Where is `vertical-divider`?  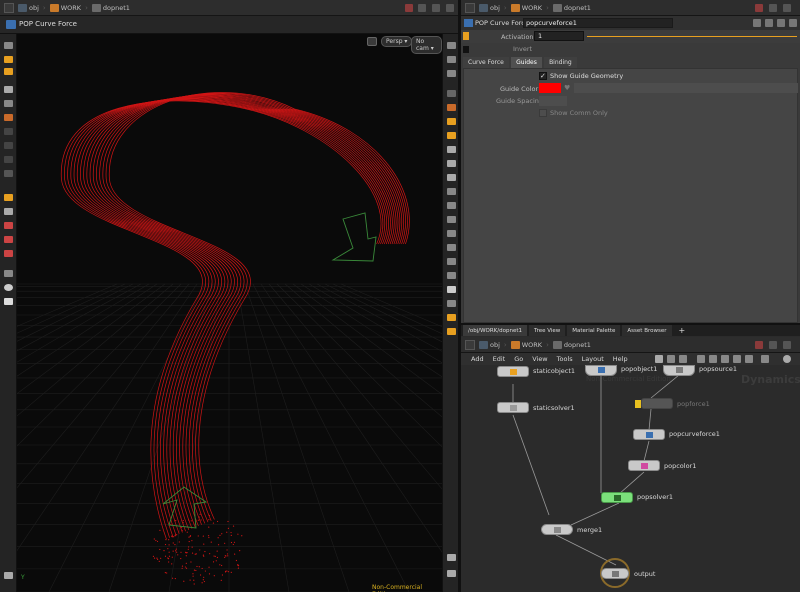 vertical-divider is located at coordinates (459, 296).